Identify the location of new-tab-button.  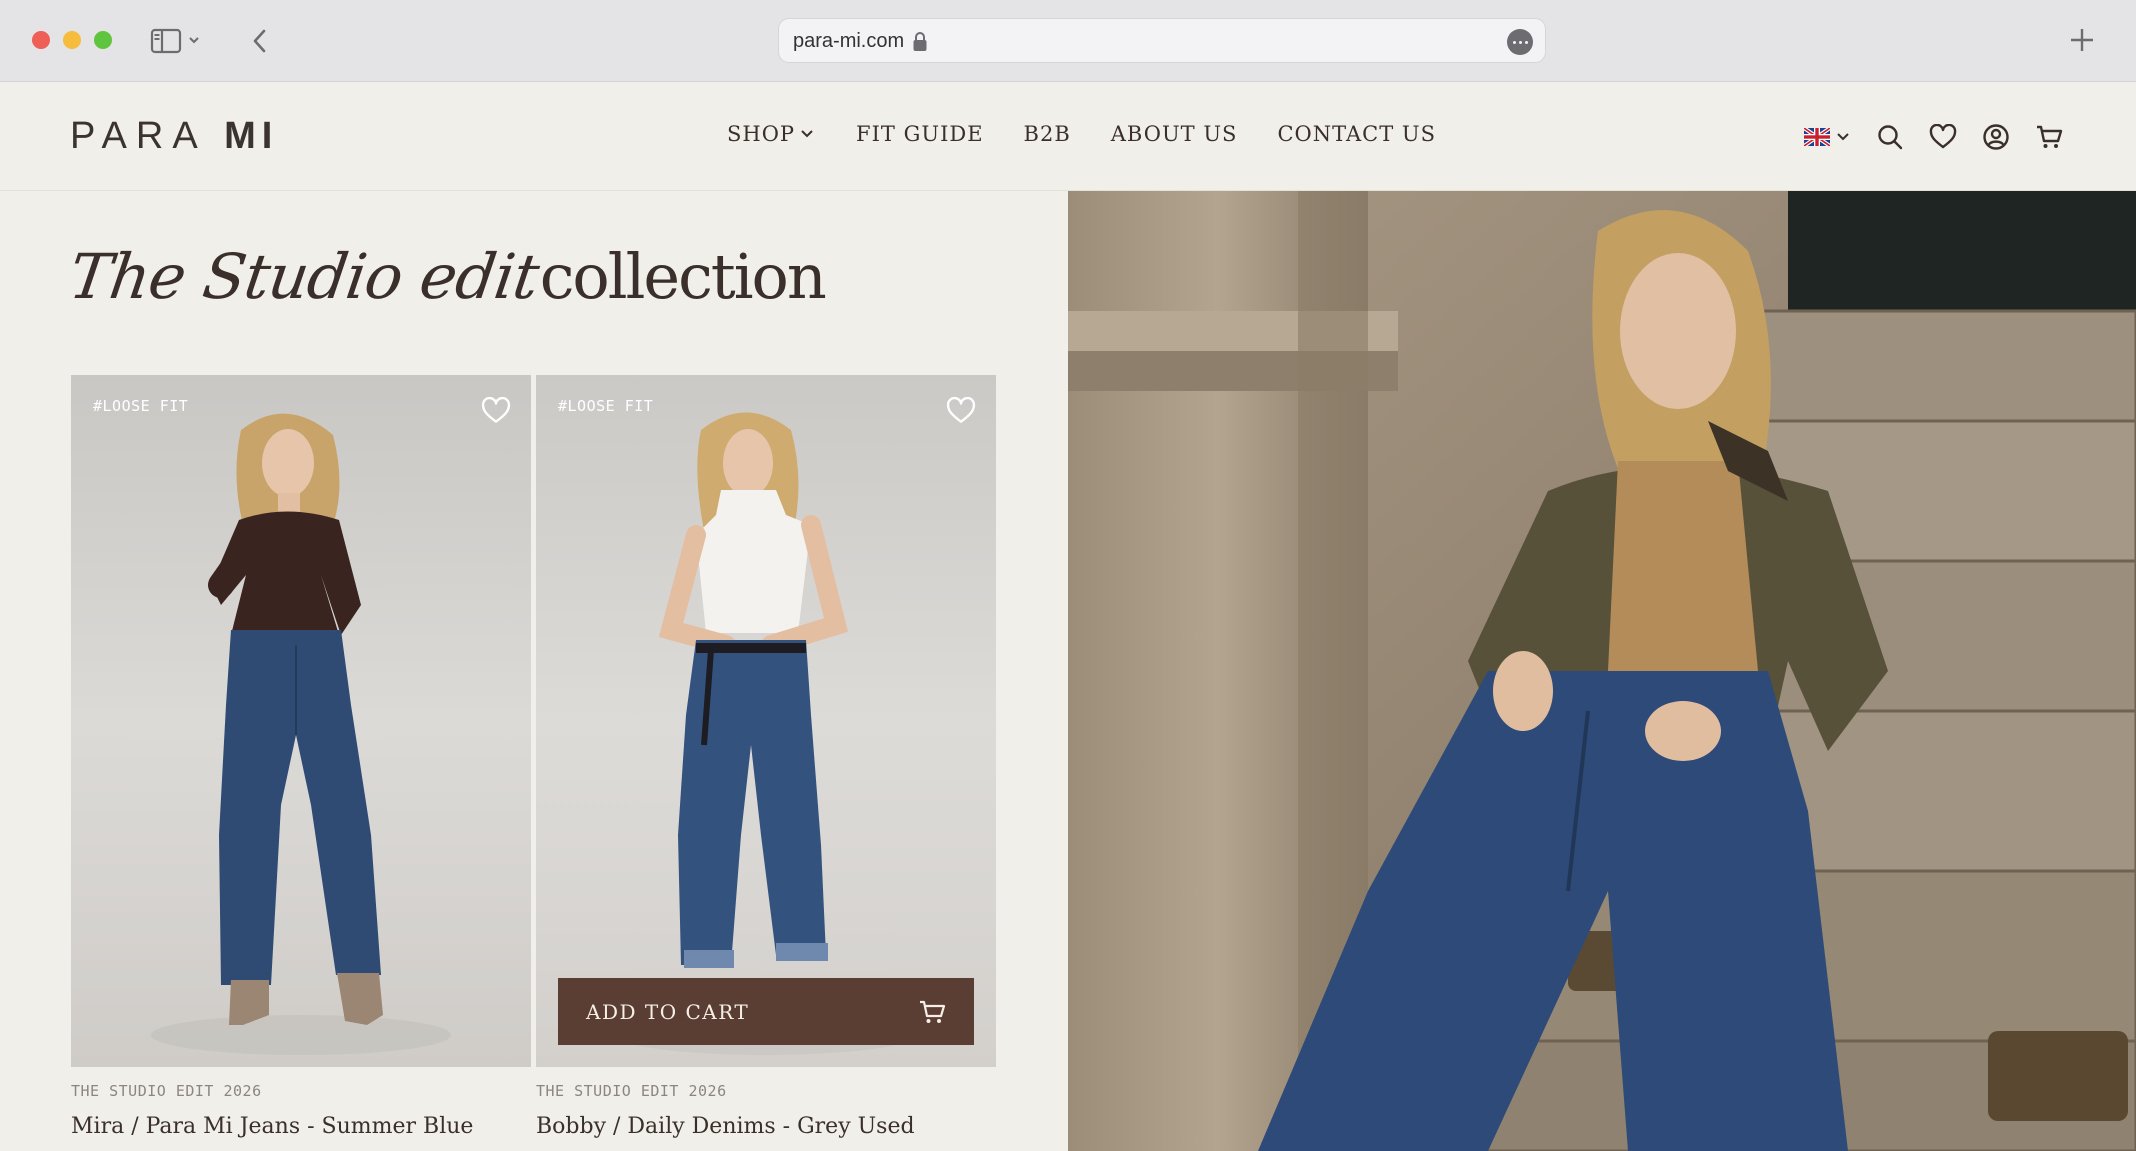
(2082, 40).